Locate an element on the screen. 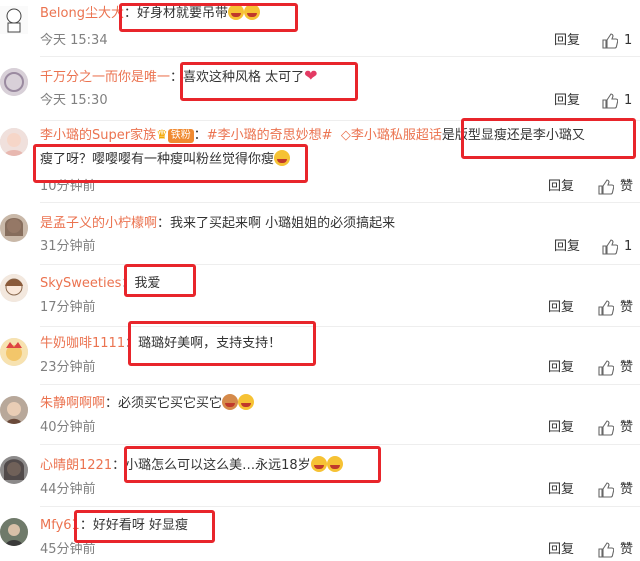  timestamp: 23分钟前 is located at coordinates (68, 367).